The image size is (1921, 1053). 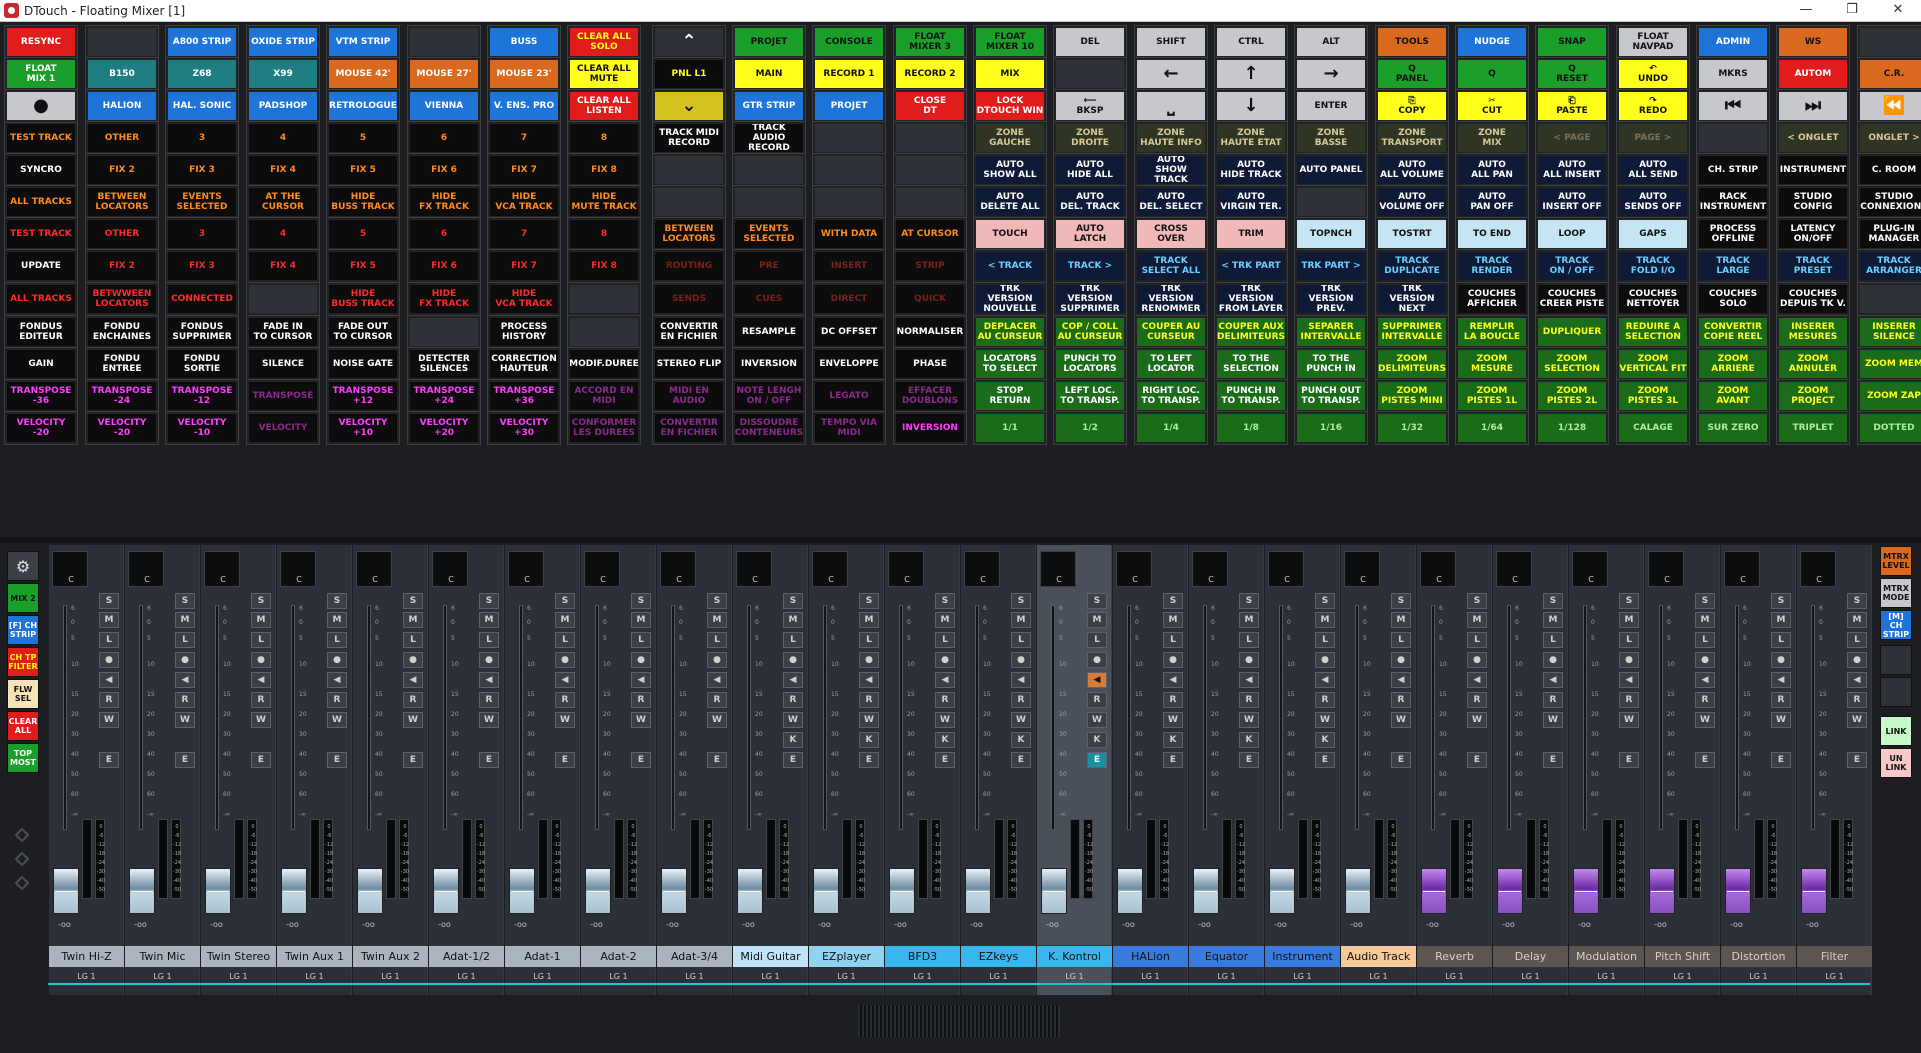 What do you see at coordinates (363, 74) in the screenshot?
I see `grid-button: MOUSE 42'` at bounding box center [363, 74].